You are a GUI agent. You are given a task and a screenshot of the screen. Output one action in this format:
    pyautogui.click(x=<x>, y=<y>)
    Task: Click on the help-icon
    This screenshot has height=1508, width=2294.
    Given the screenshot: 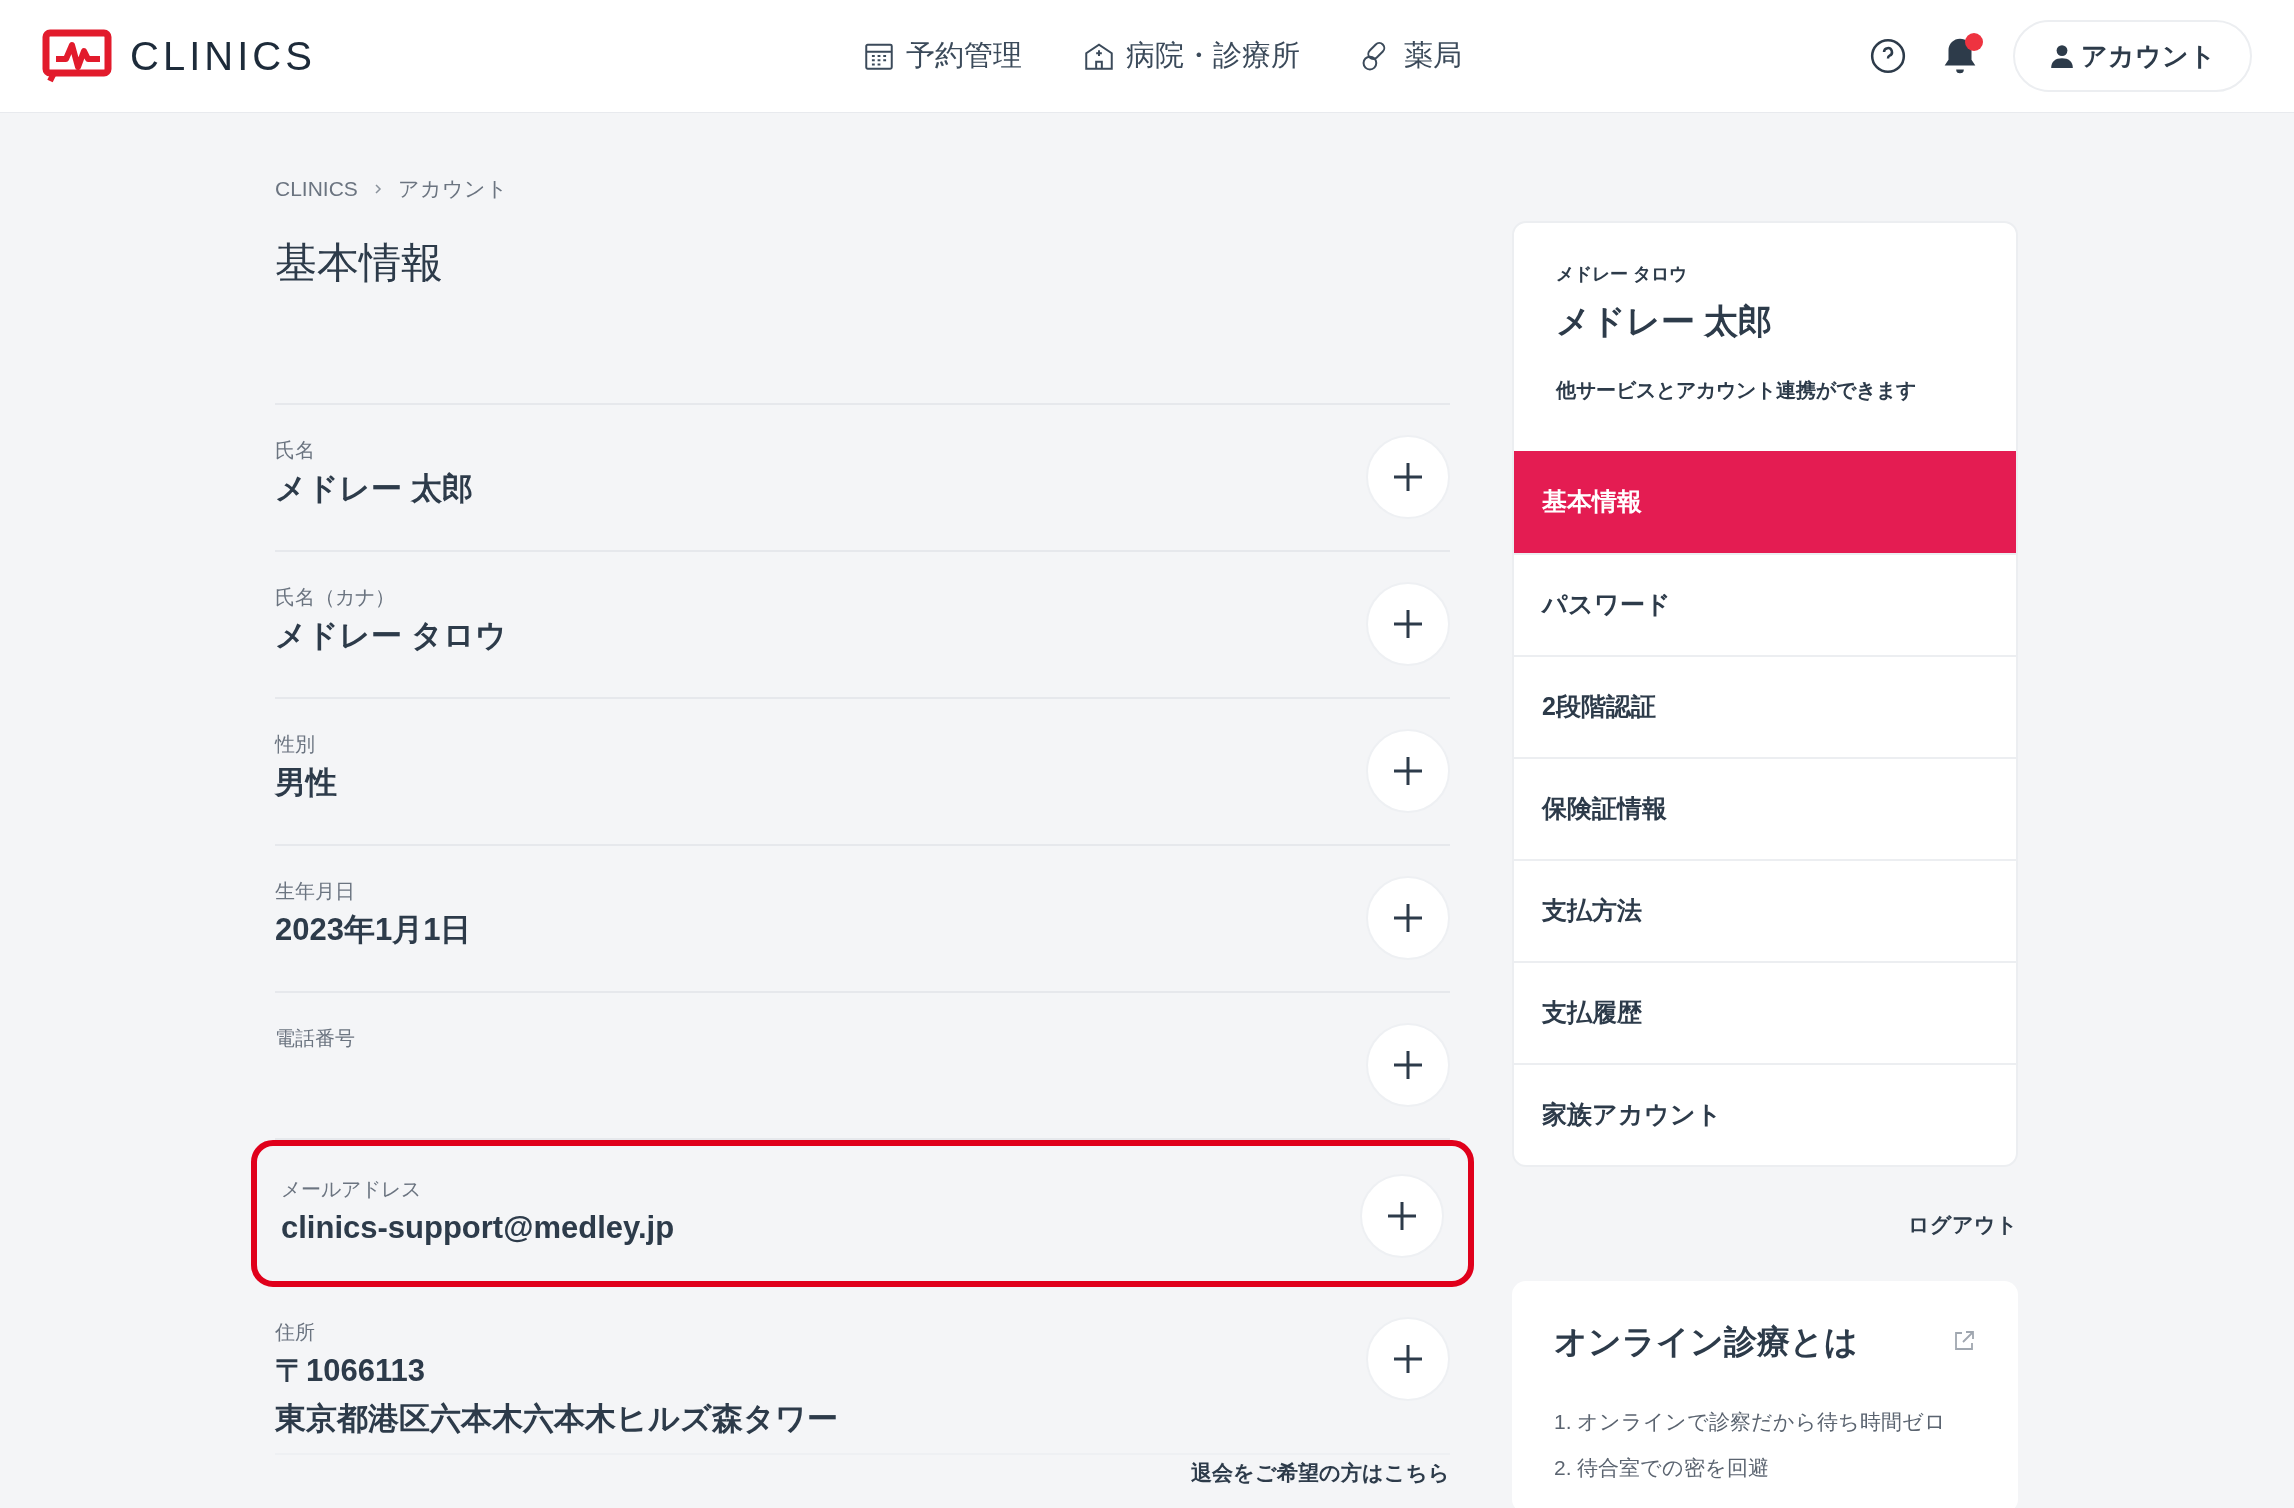 What is the action you would take?
    pyautogui.click(x=1888, y=56)
    